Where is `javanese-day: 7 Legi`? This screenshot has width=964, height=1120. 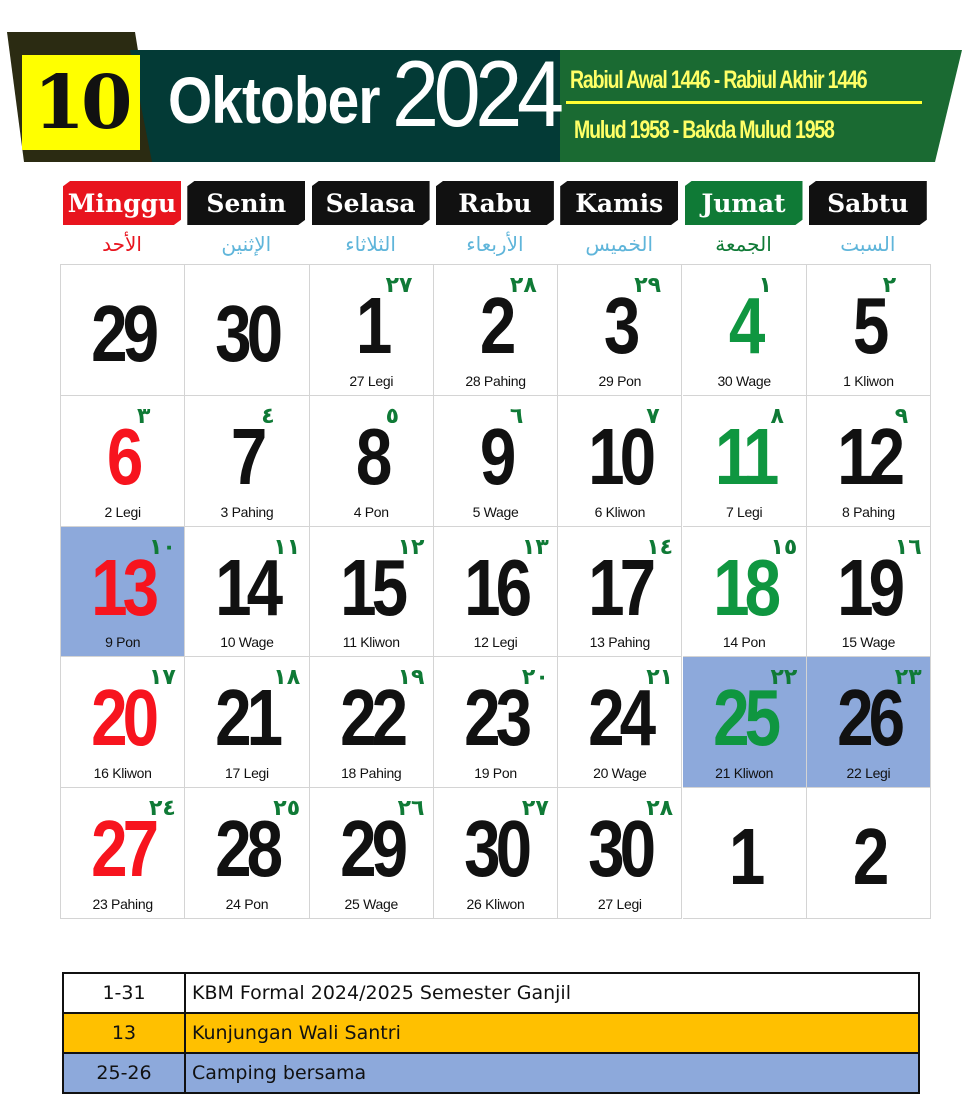 javanese-day: 7 Legi is located at coordinates (744, 511).